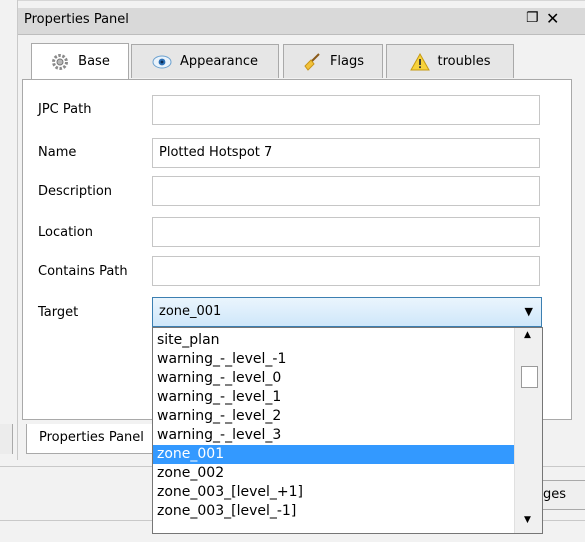 The height and width of the screenshot is (542, 585). I want to click on panel-title: Properties Panel, so click(76, 19).